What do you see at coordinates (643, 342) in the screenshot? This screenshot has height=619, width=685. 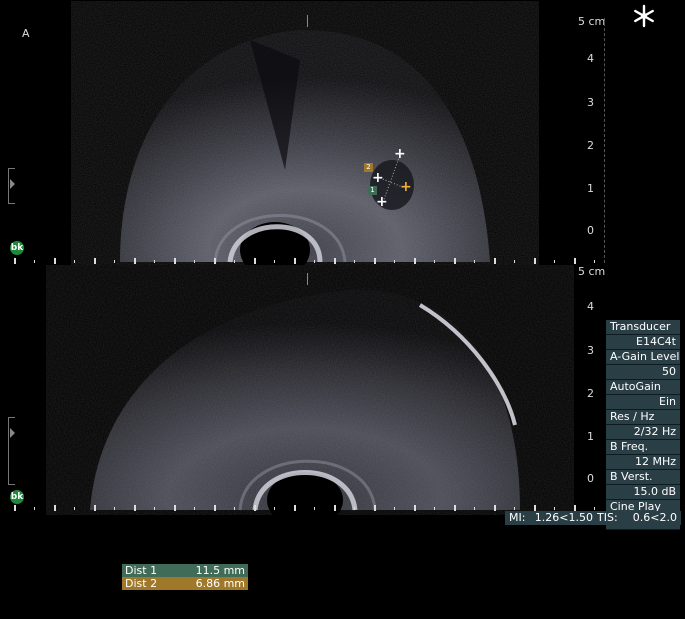 I see `param-value: E14C4t` at bounding box center [643, 342].